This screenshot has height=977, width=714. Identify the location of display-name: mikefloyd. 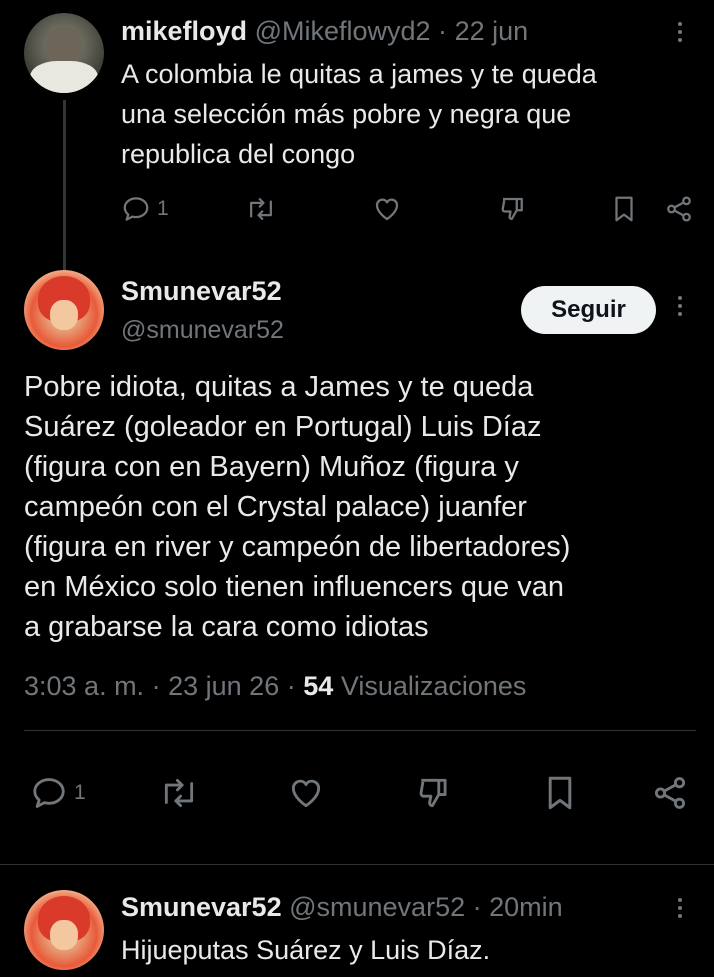
(184, 31).